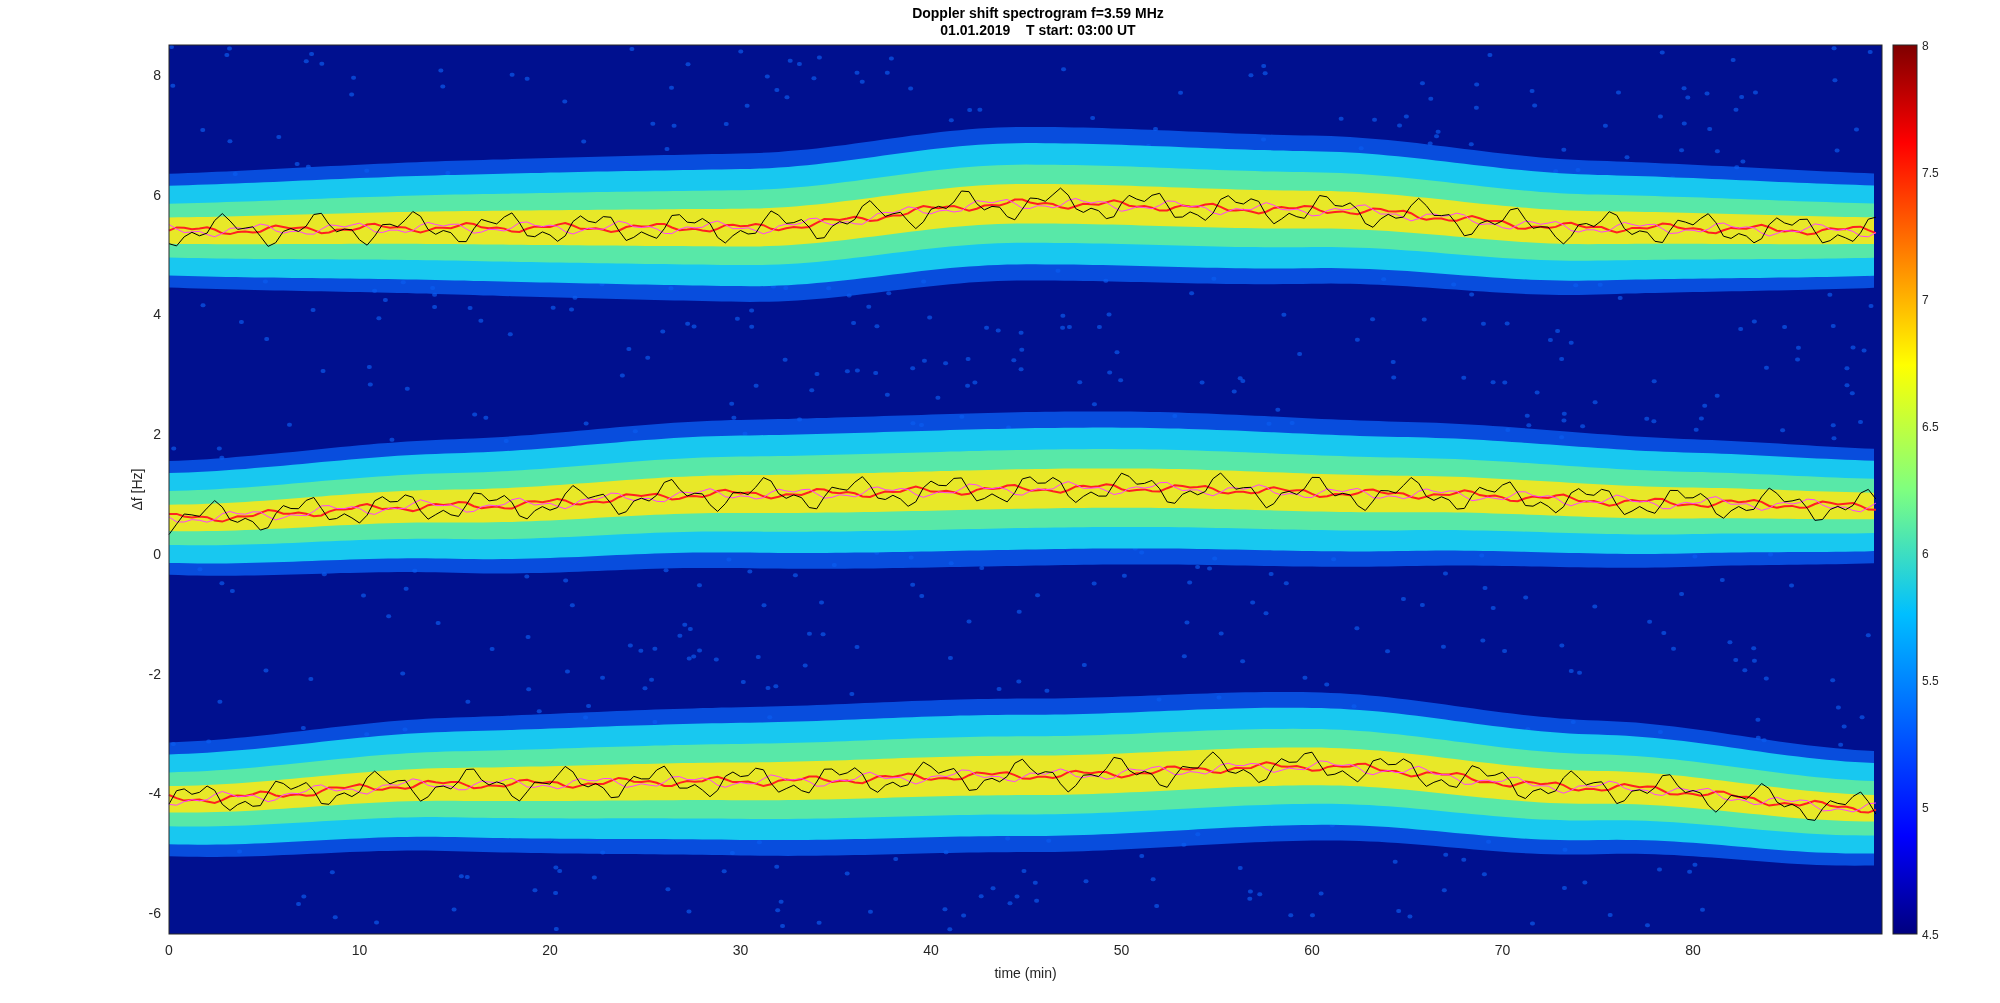  I want to click on tick-label: 20, so click(550, 950).